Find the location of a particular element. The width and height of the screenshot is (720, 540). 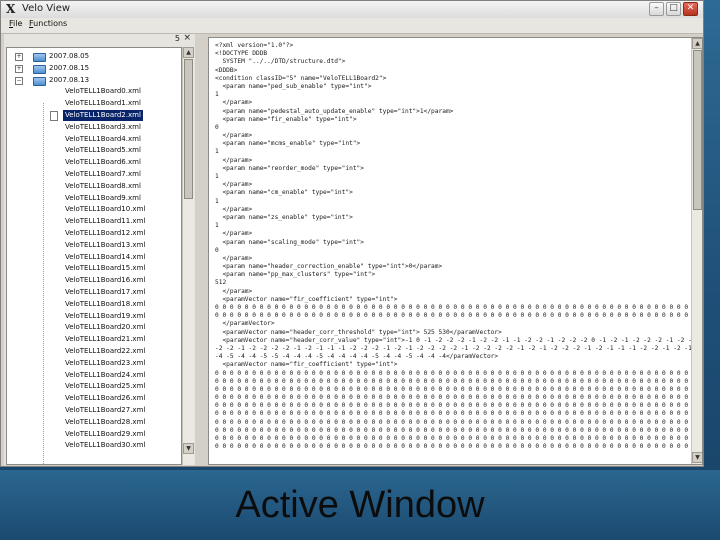

tree-file-item: VeloTELL1Board21.xml is located at coordinates (94, 339).